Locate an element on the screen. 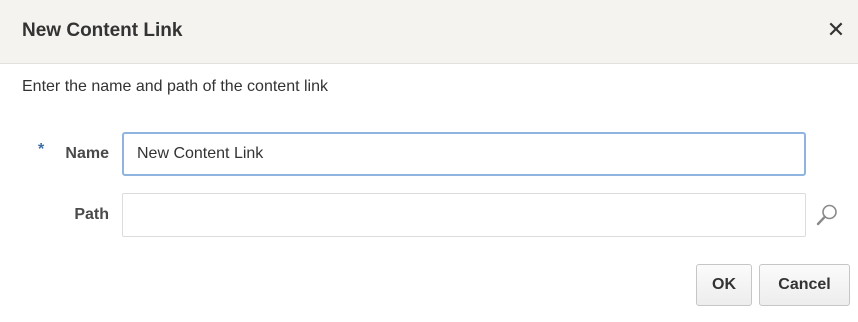 This screenshot has width=858, height=322. ok-button: OK is located at coordinates (724, 285).